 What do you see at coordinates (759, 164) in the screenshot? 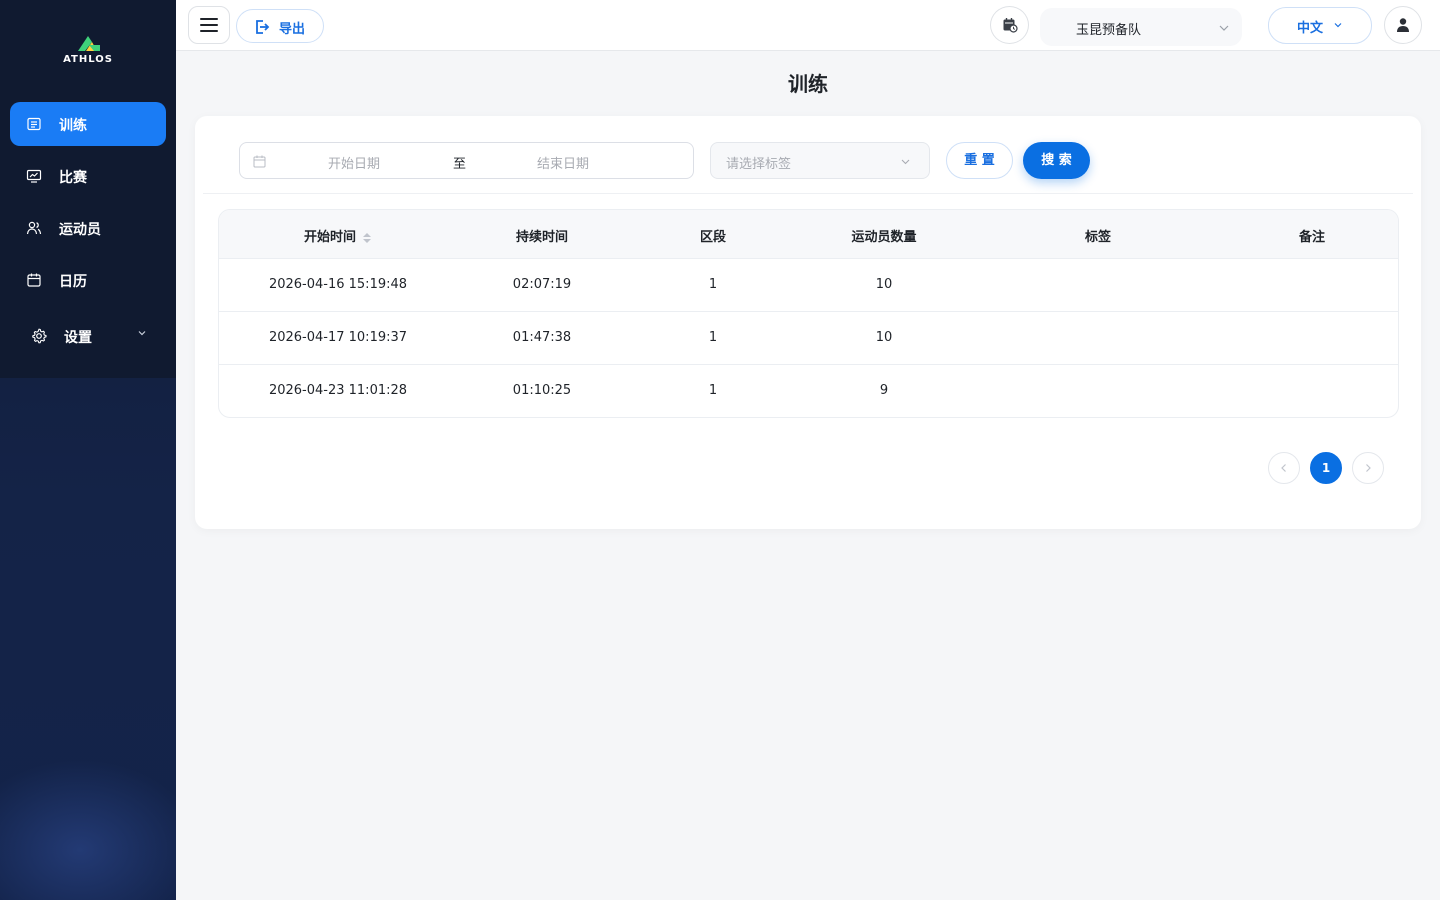
I see `tag-select-placeholder: 请选择标签` at bounding box center [759, 164].